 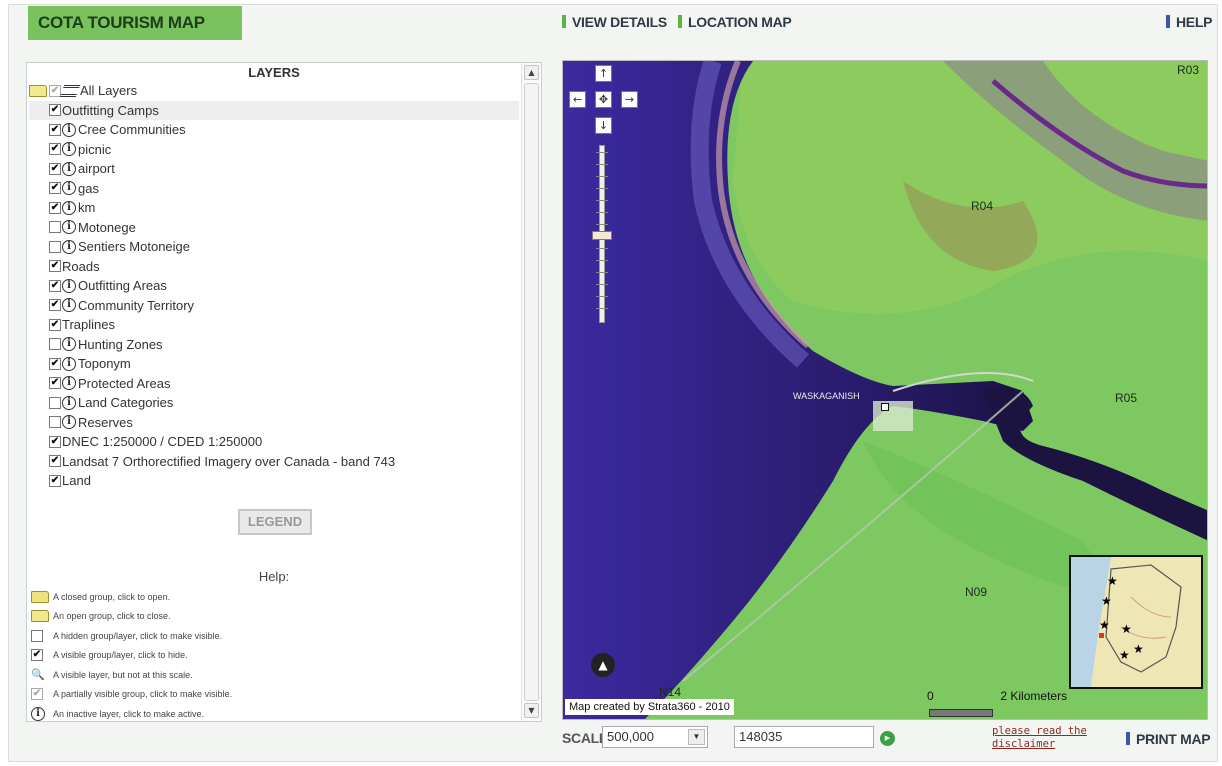 I want to click on go-button: ▶, so click(x=887, y=738).